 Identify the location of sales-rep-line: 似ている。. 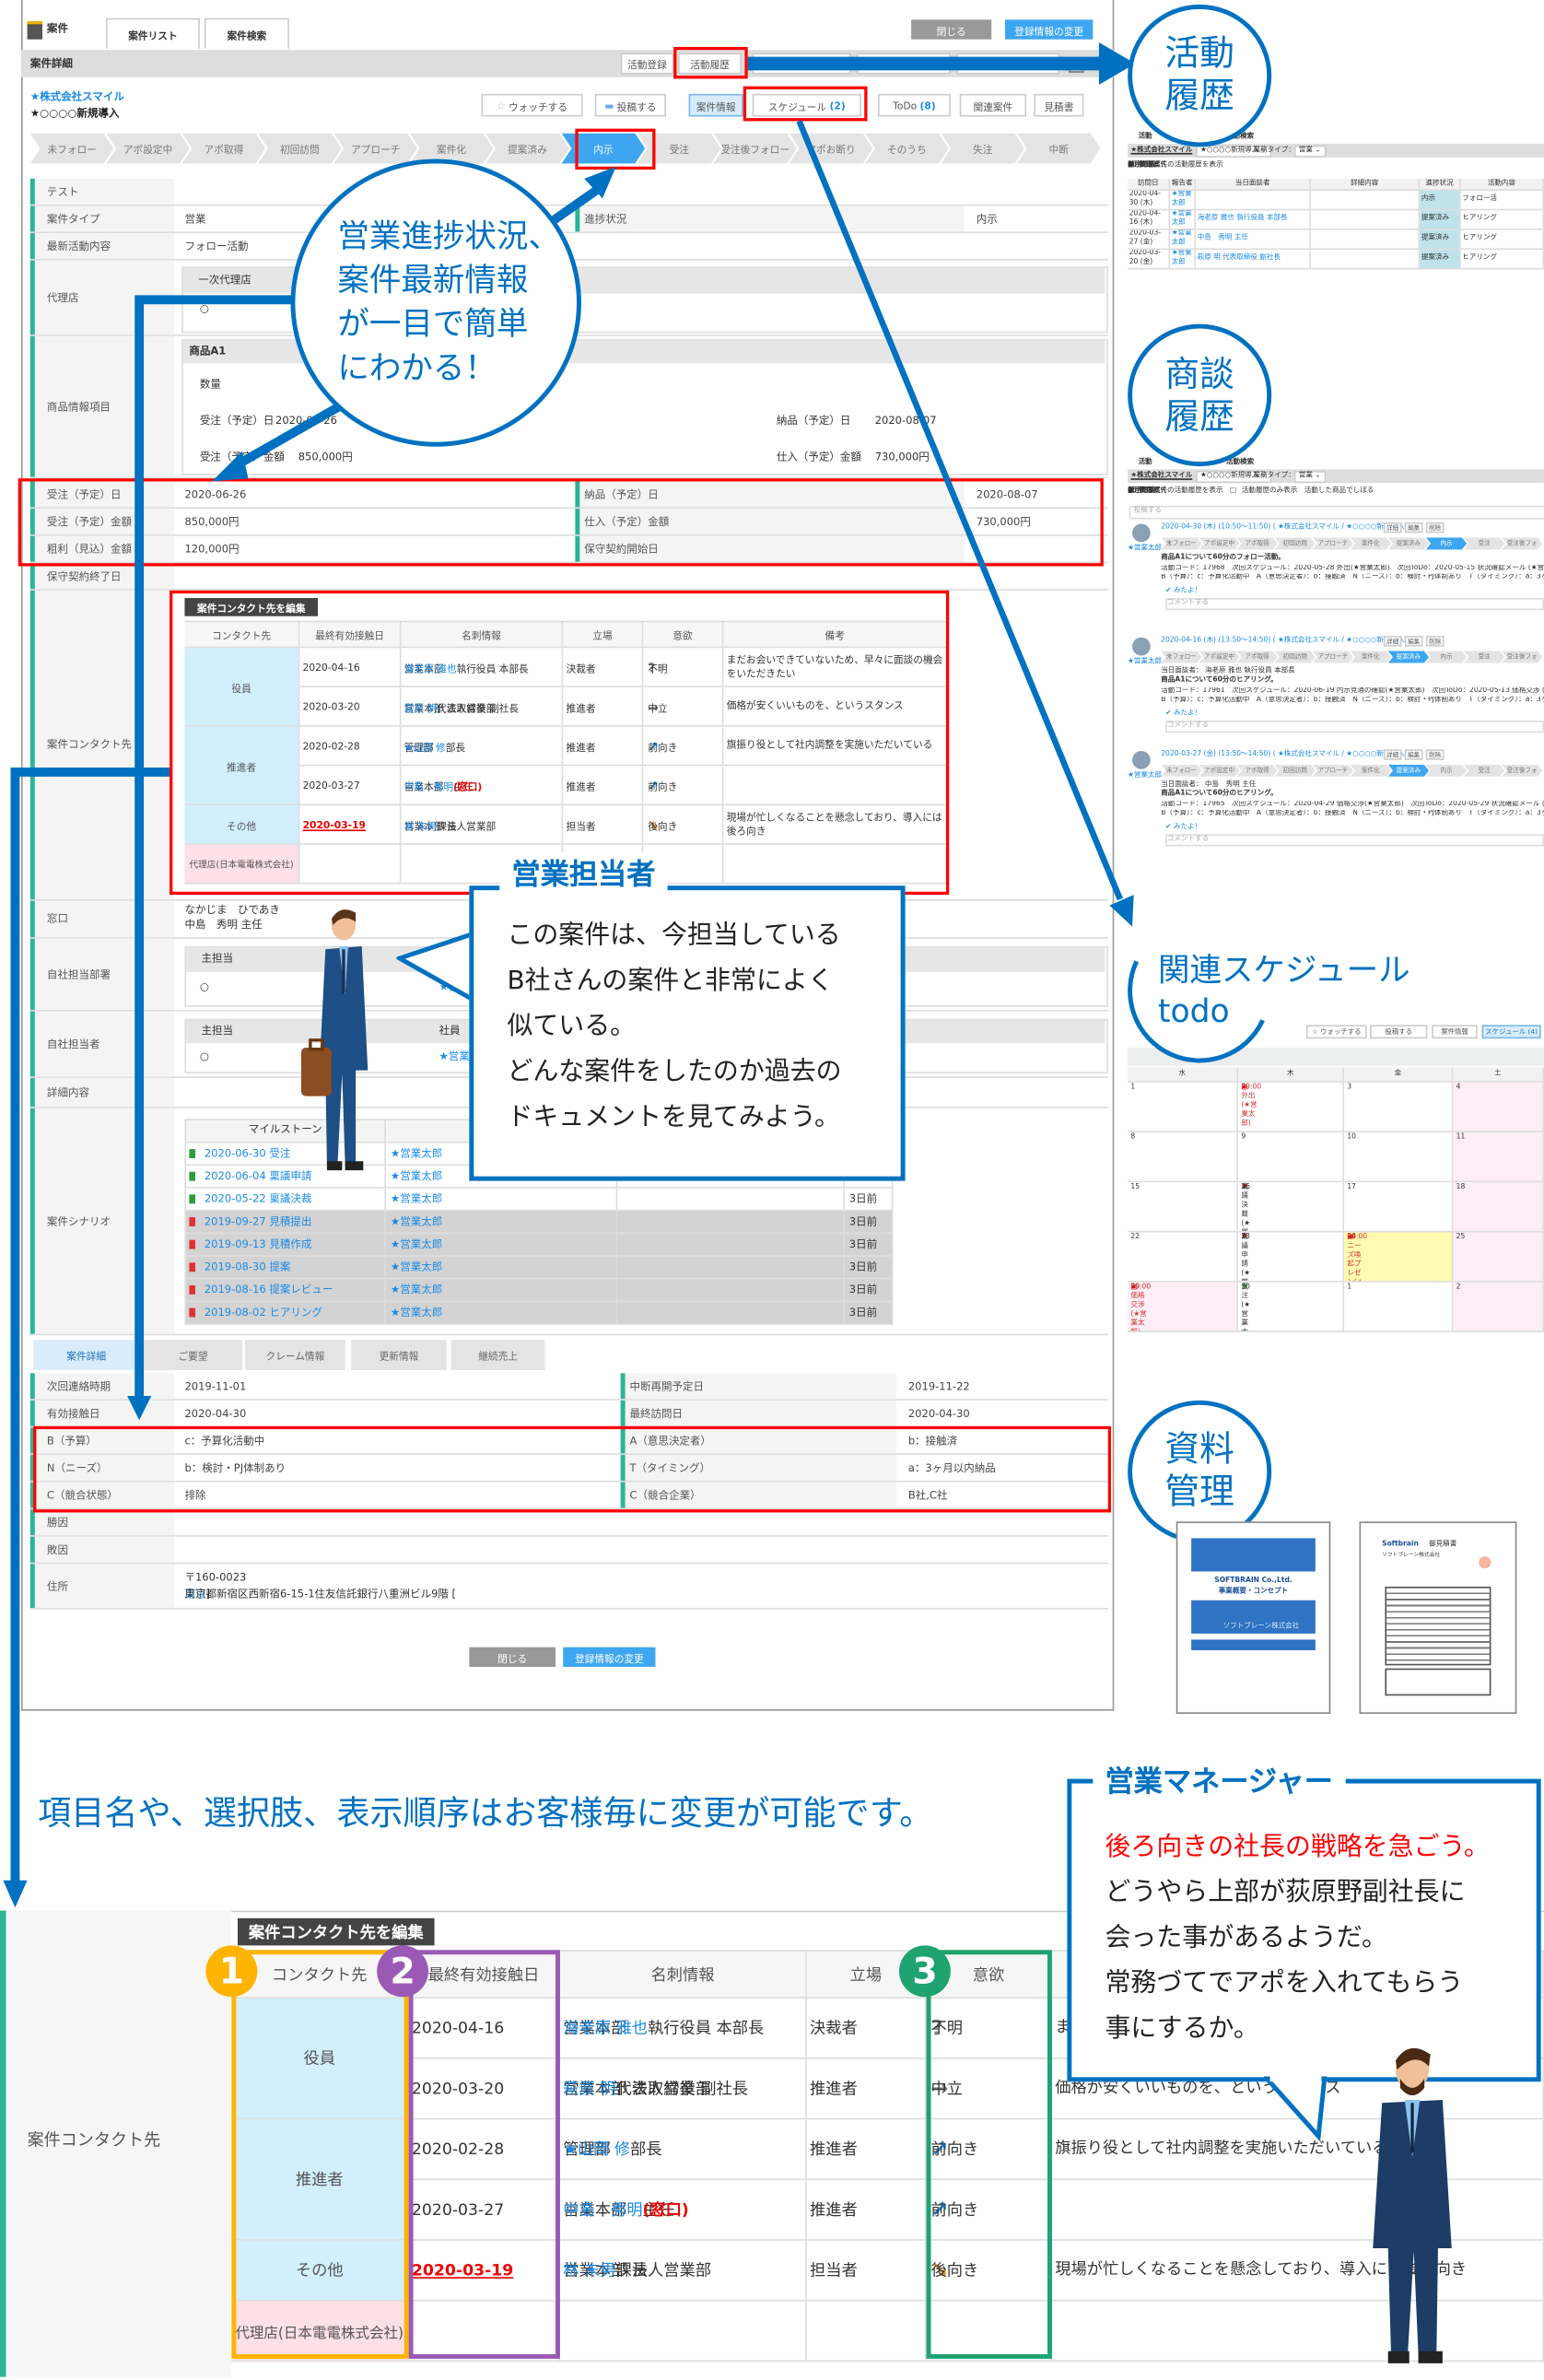
(572, 1026).